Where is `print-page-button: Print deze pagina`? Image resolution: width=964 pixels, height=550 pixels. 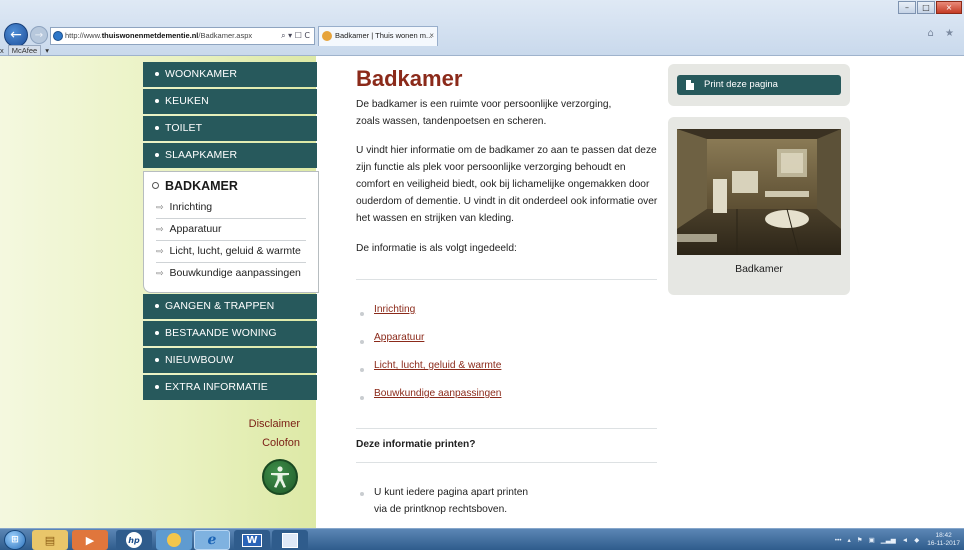 print-page-button: Print deze pagina is located at coordinates (759, 85).